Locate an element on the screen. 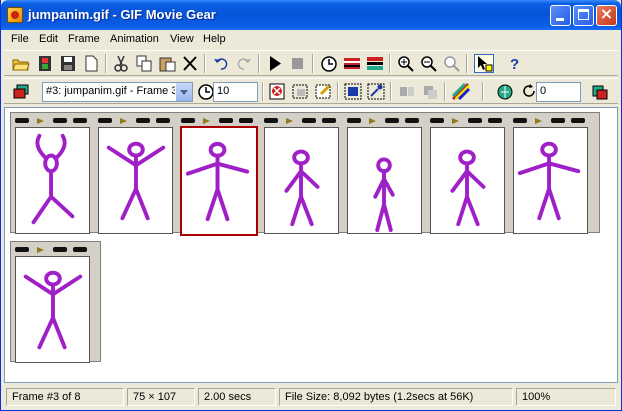 The image size is (622, 411). menu-file: File is located at coordinates (20, 39).